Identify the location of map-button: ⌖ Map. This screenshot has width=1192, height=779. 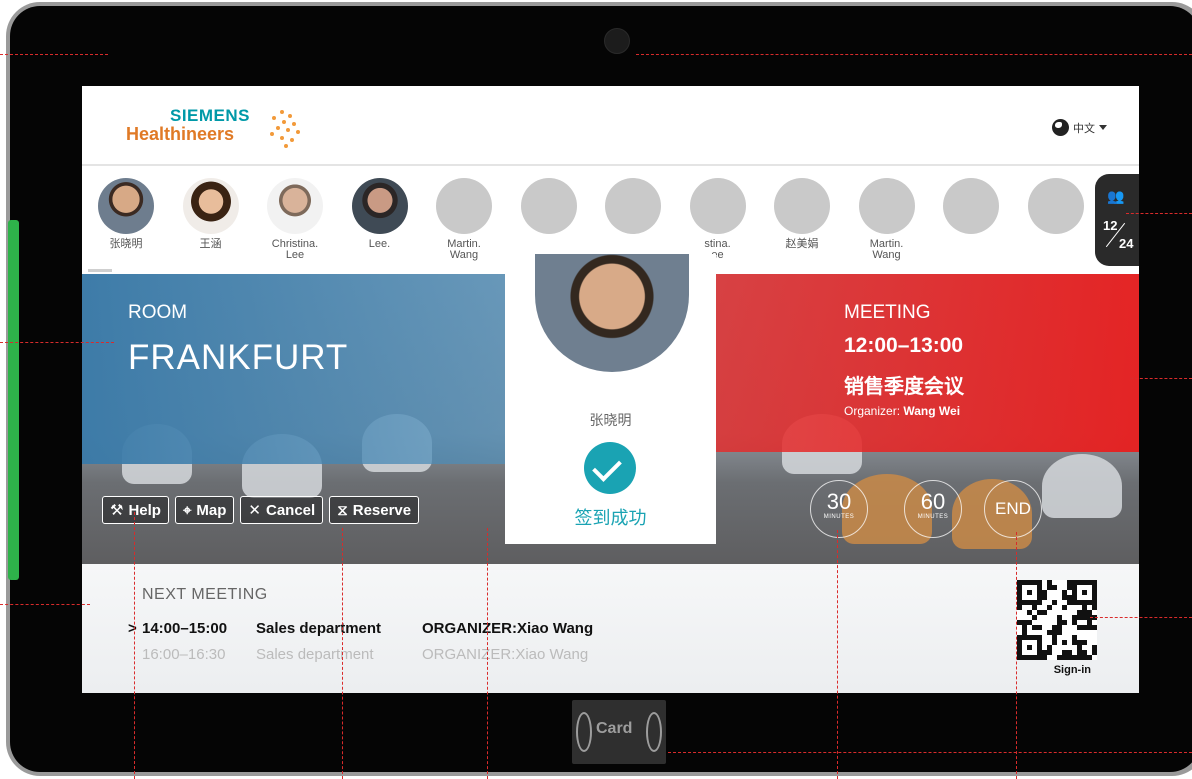
(204, 510).